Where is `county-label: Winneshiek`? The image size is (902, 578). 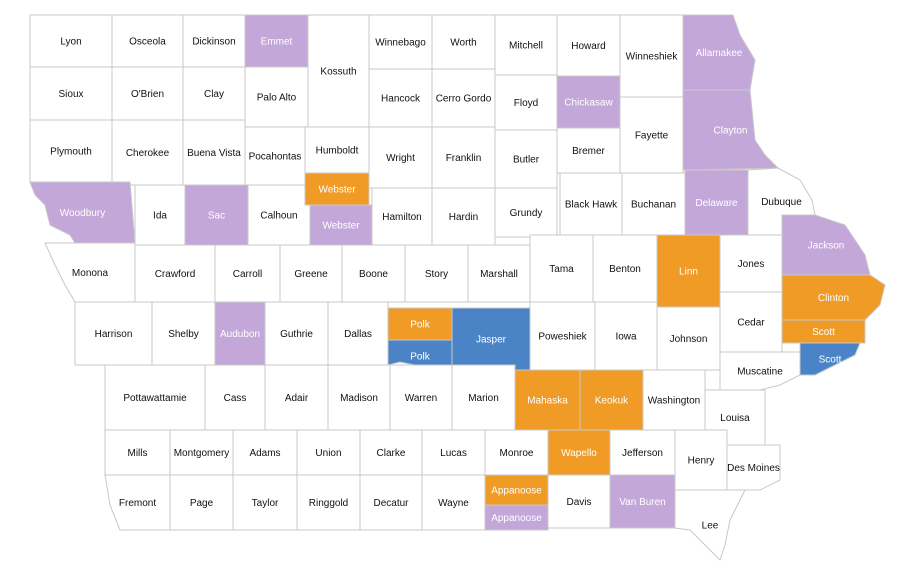 county-label: Winneshiek is located at coordinates (652, 57).